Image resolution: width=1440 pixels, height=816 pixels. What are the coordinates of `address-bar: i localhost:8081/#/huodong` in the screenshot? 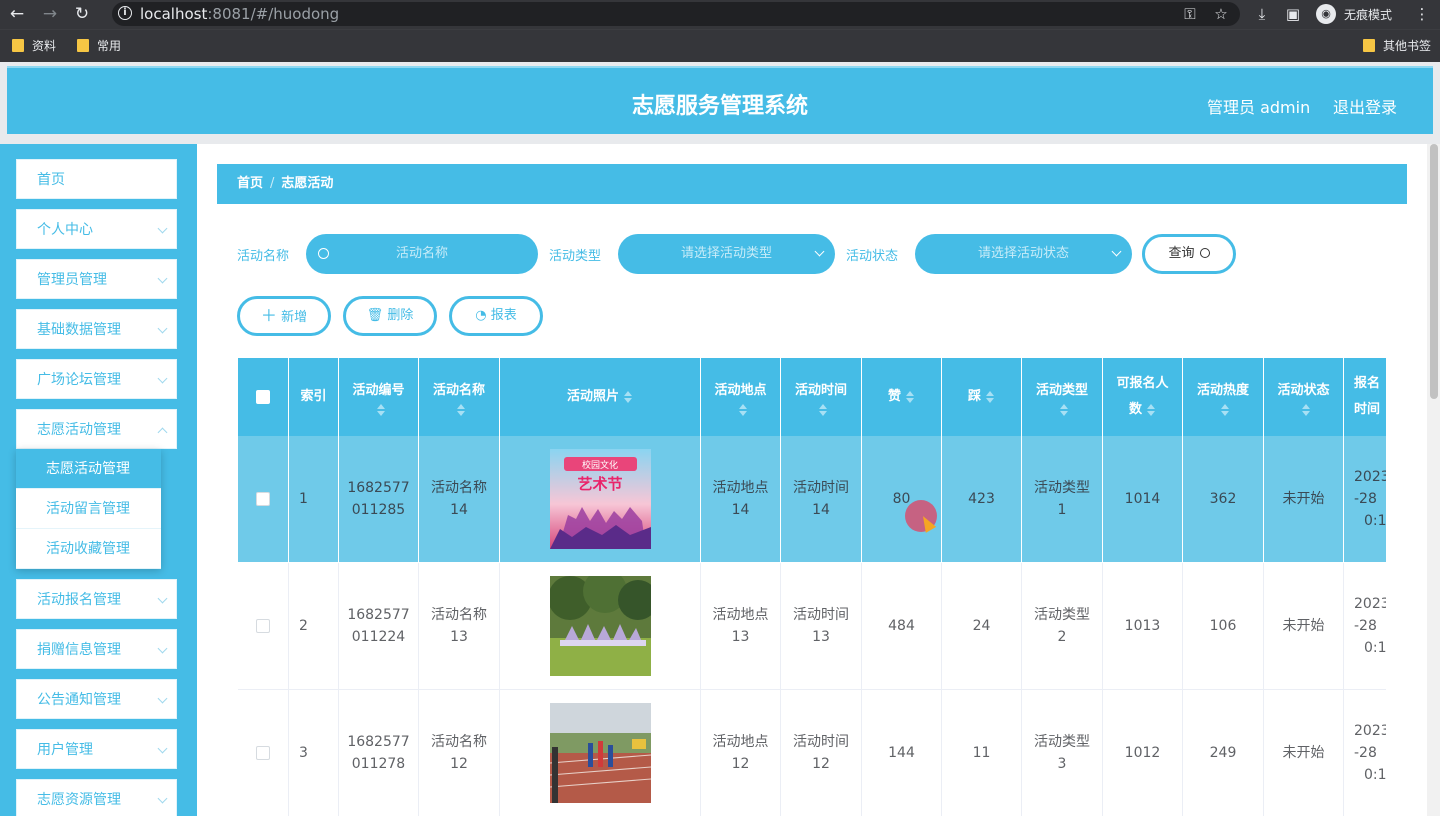 It's located at (676, 14).